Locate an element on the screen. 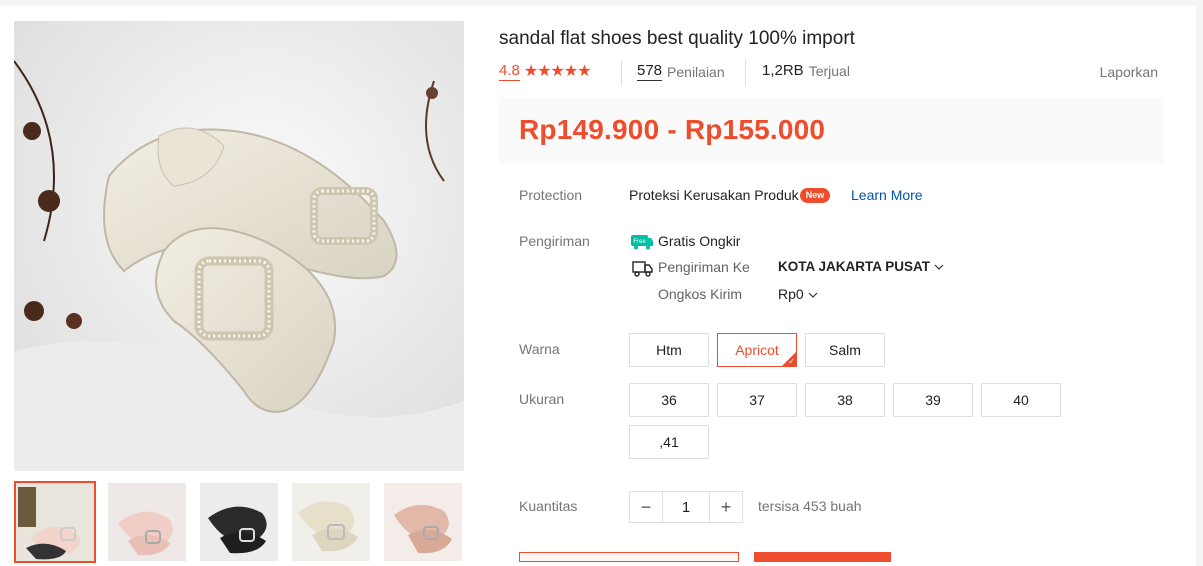 The image size is (1203, 566). color-option-apricot: Apricot ✓ is located at coordinates (757, 350).